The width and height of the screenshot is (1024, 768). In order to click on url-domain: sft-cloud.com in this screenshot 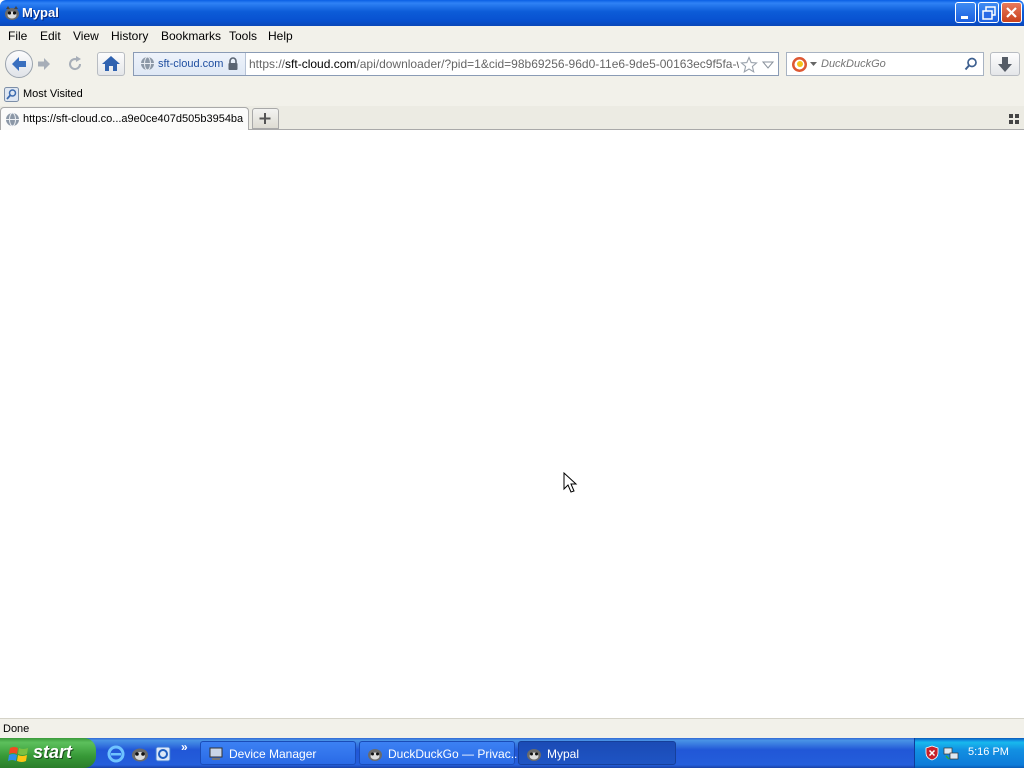, I will do `click(321, 64)`.